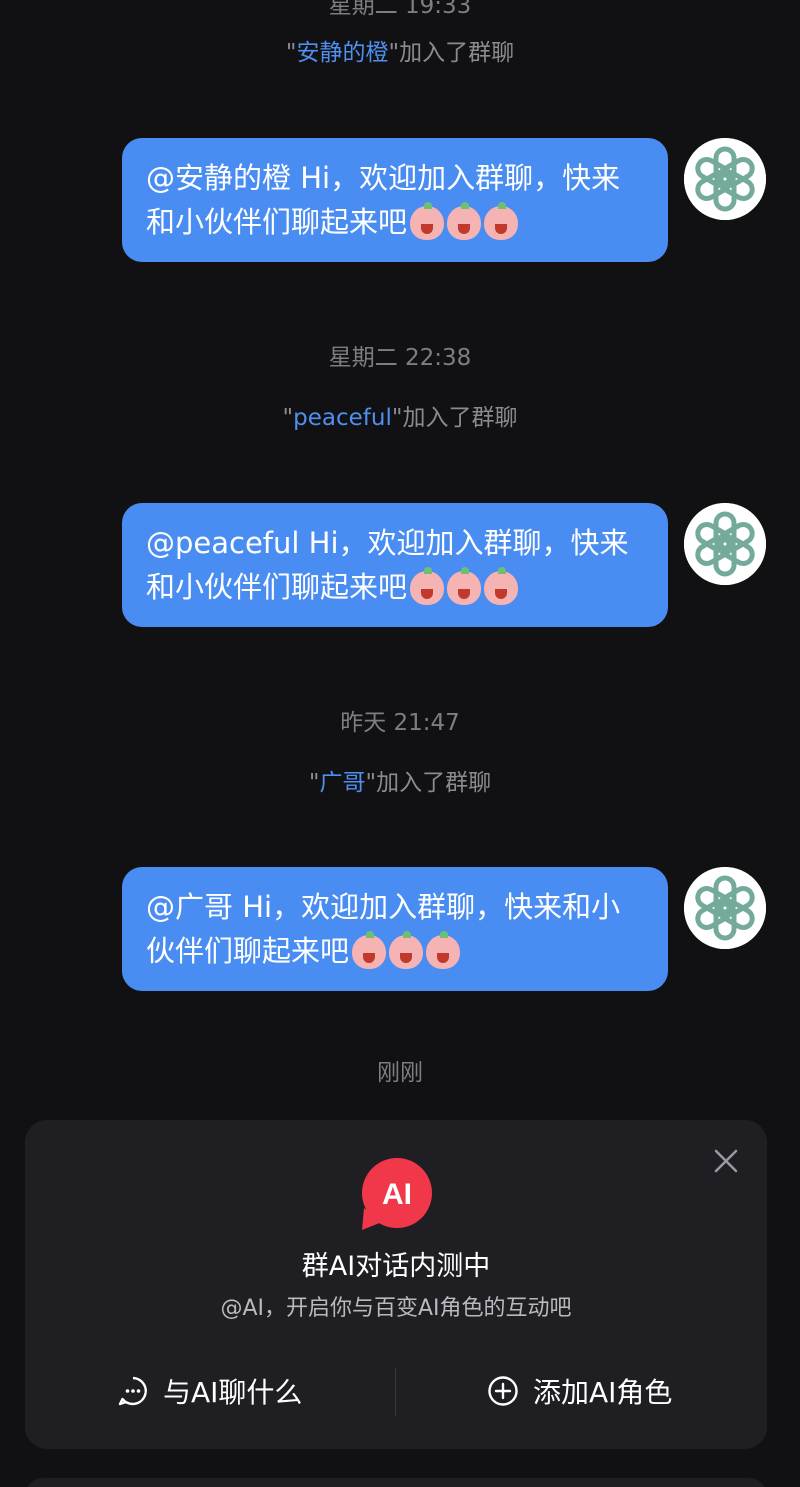 This screenshot has height=1487, width=800. I want to click on chat-with-ai-button: 与AI聊什么, so click(209, 1391).